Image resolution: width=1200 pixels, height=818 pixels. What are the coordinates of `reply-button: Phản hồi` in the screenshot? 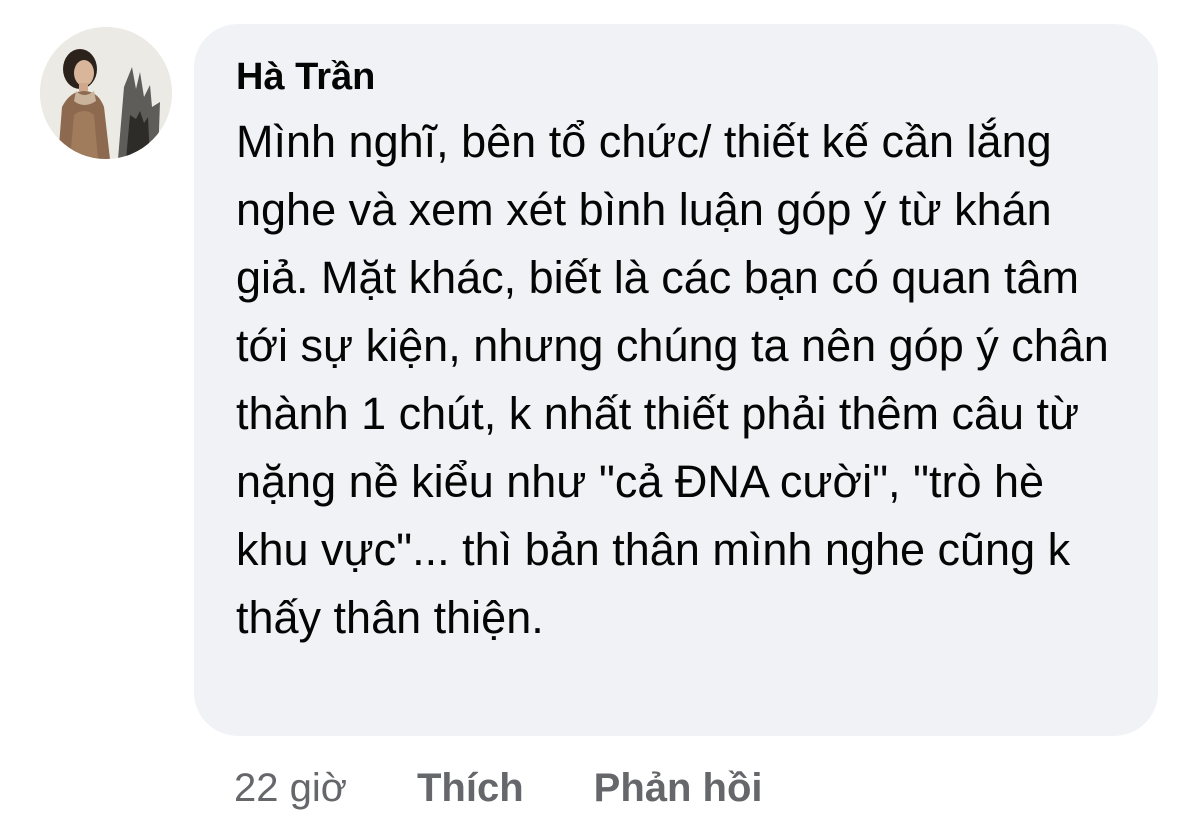 It's located at (678, 788).